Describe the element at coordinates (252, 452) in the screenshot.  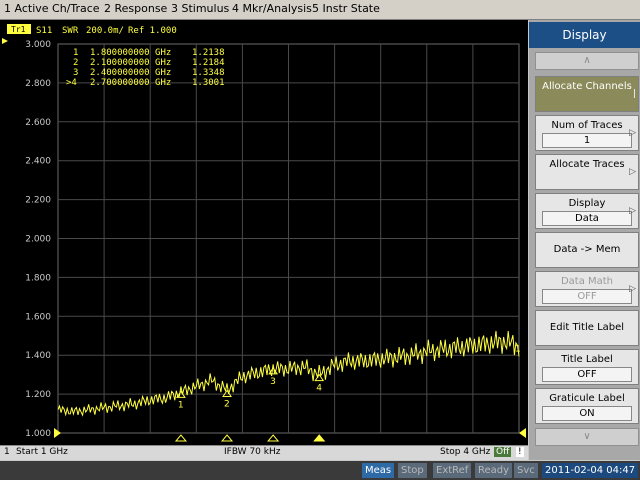
I see `ifbw: IFBW 70 kHz` at that location.